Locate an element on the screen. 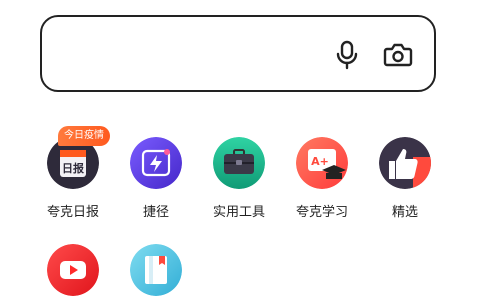  app-quark-daily: 日报 夸克日报 is located at coordinates (73, 182).